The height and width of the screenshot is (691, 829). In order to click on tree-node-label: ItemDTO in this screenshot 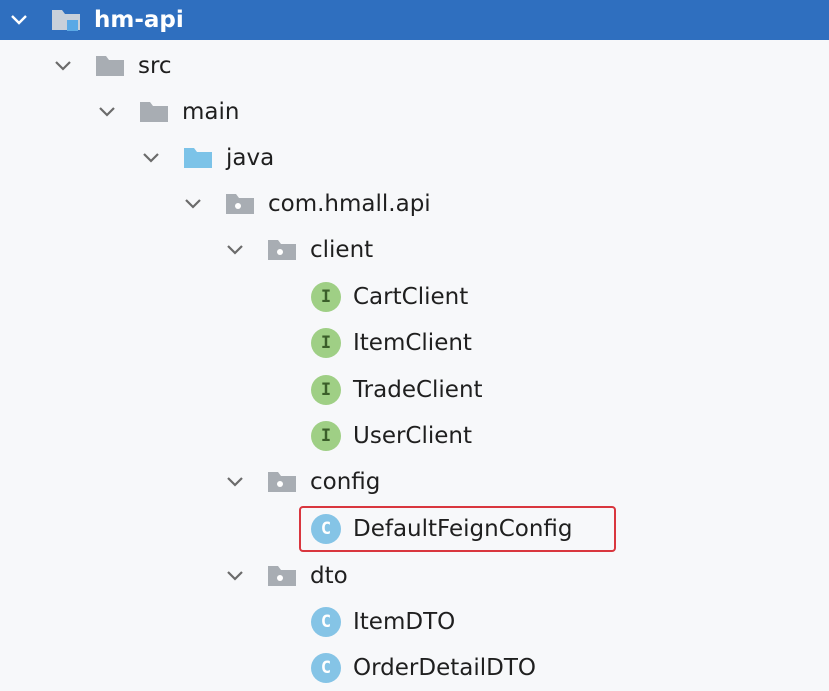, I will do `click(404, 622)`.